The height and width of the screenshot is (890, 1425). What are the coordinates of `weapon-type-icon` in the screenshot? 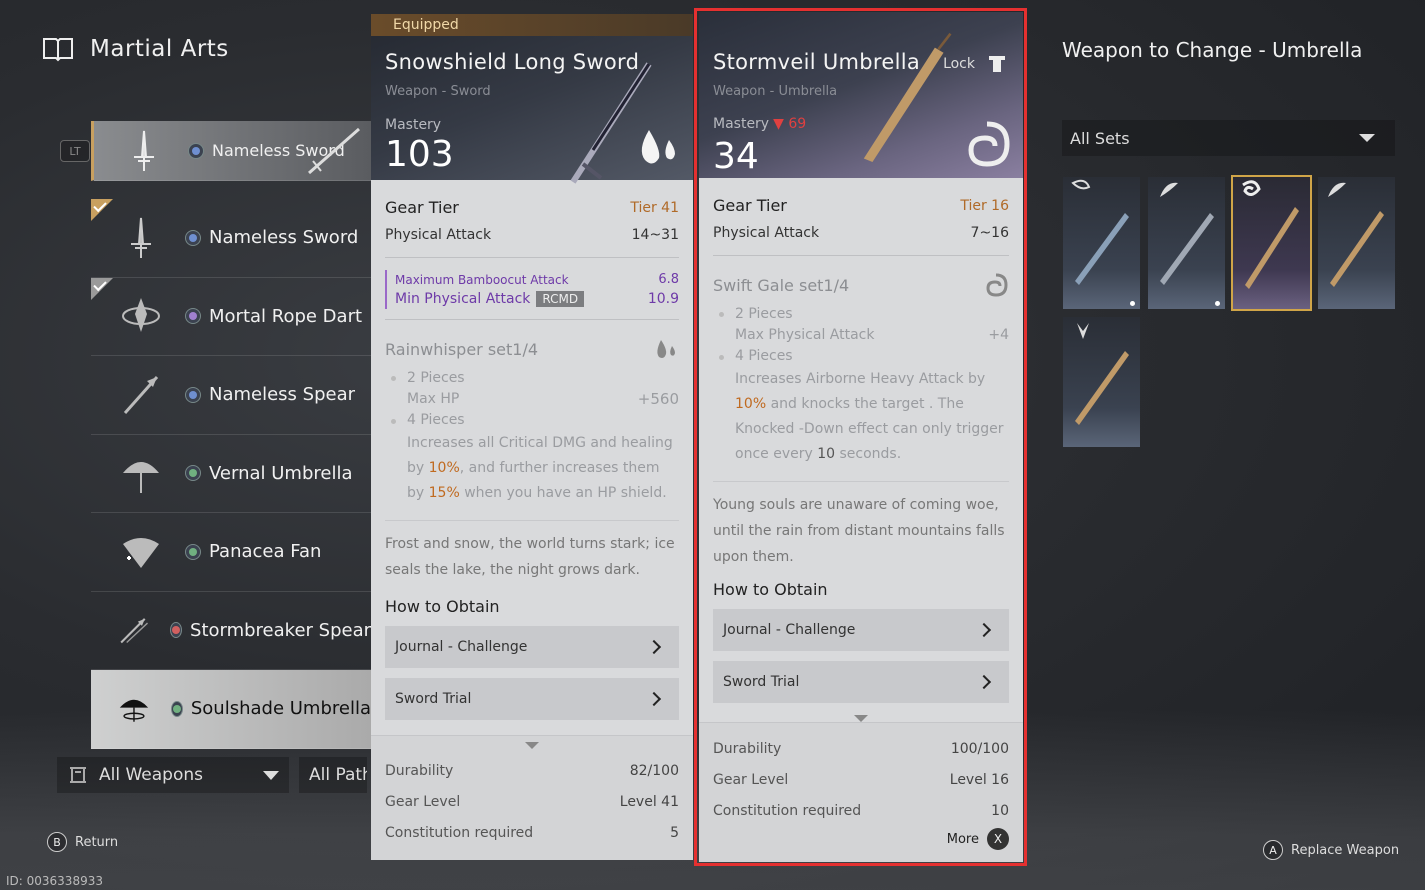 It's located at (78, 775).